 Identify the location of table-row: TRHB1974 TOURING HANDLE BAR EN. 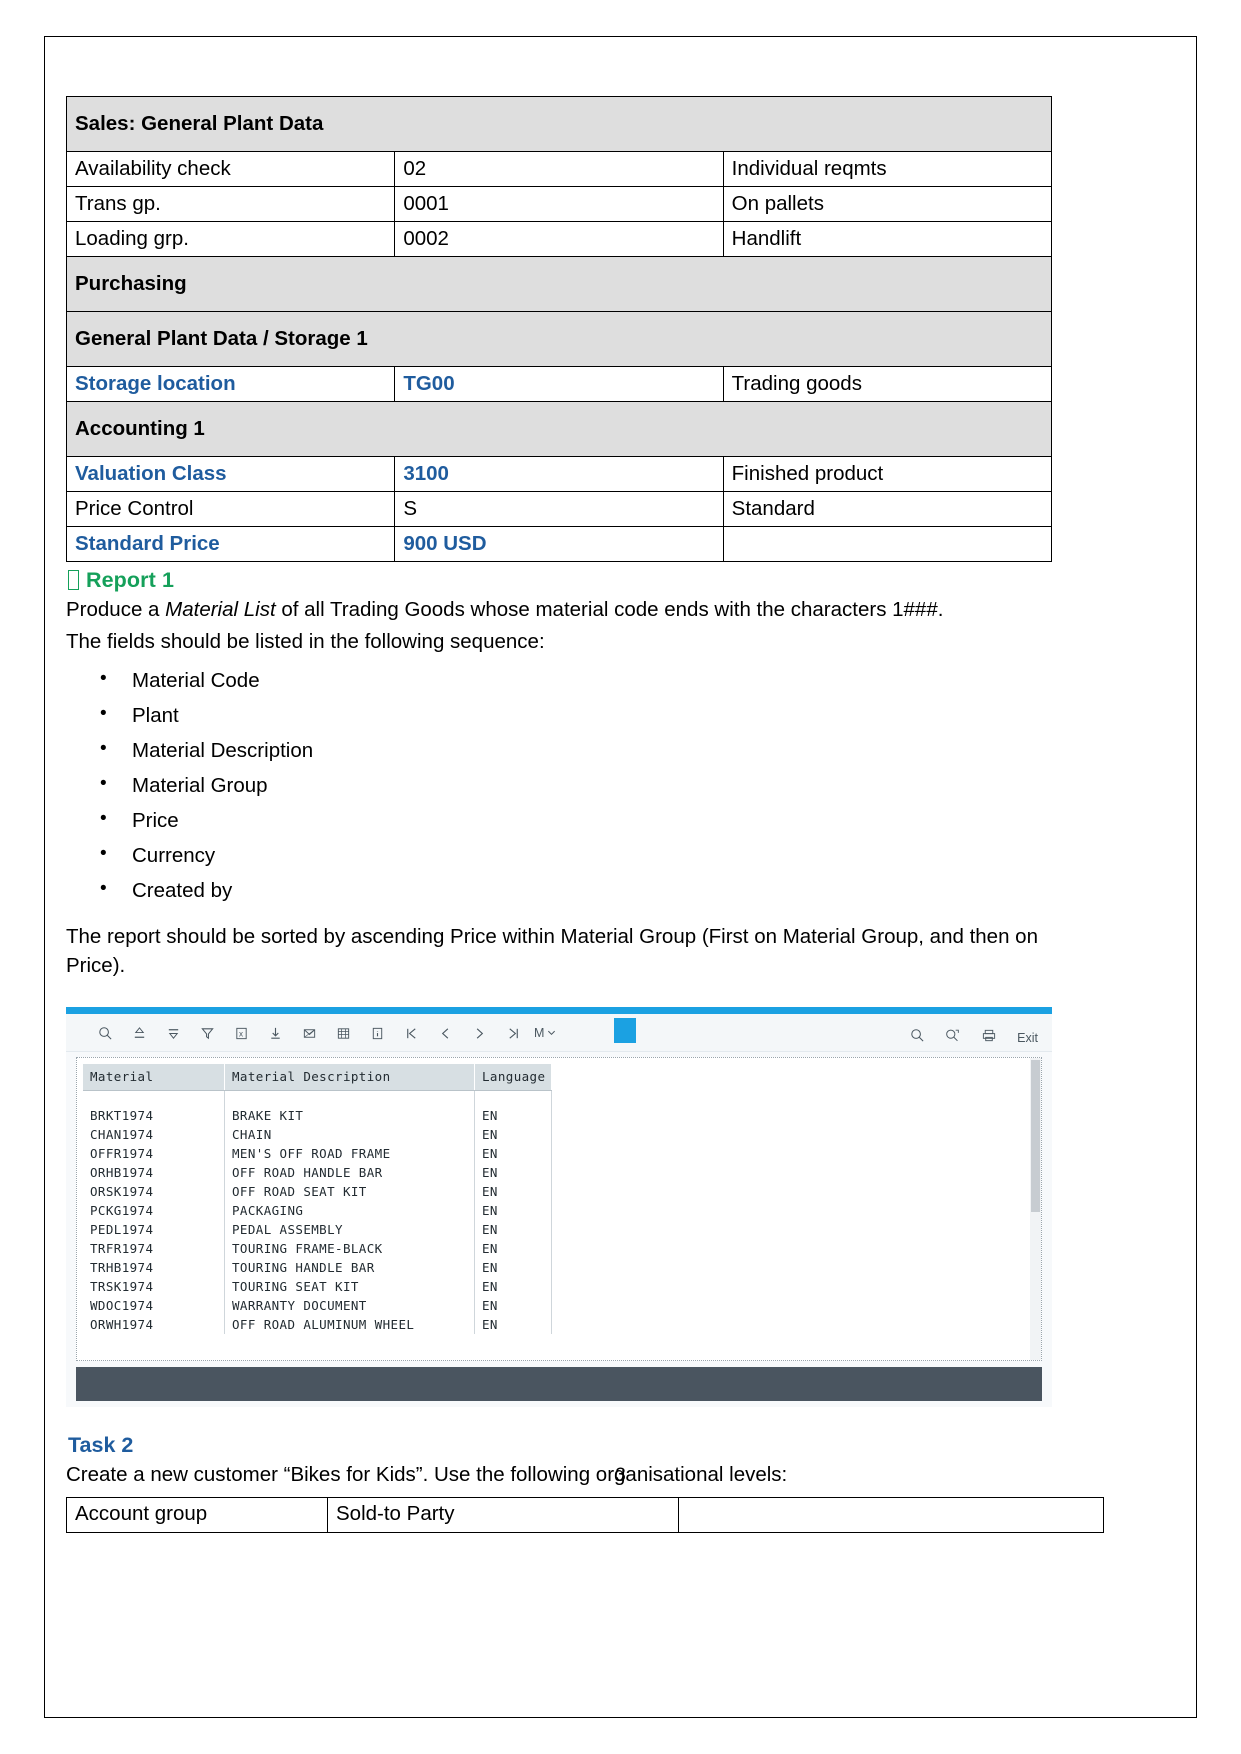
(318, 1268).